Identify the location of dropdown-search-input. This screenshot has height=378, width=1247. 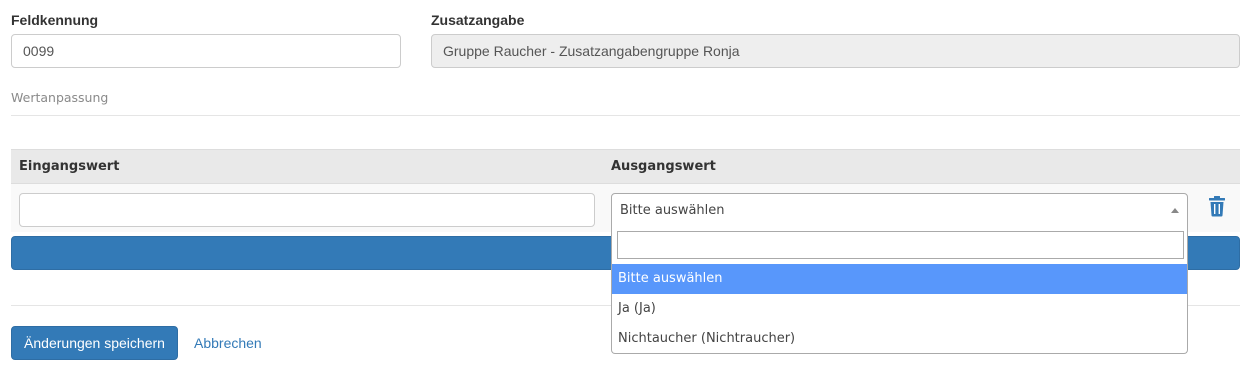
(900, 245).